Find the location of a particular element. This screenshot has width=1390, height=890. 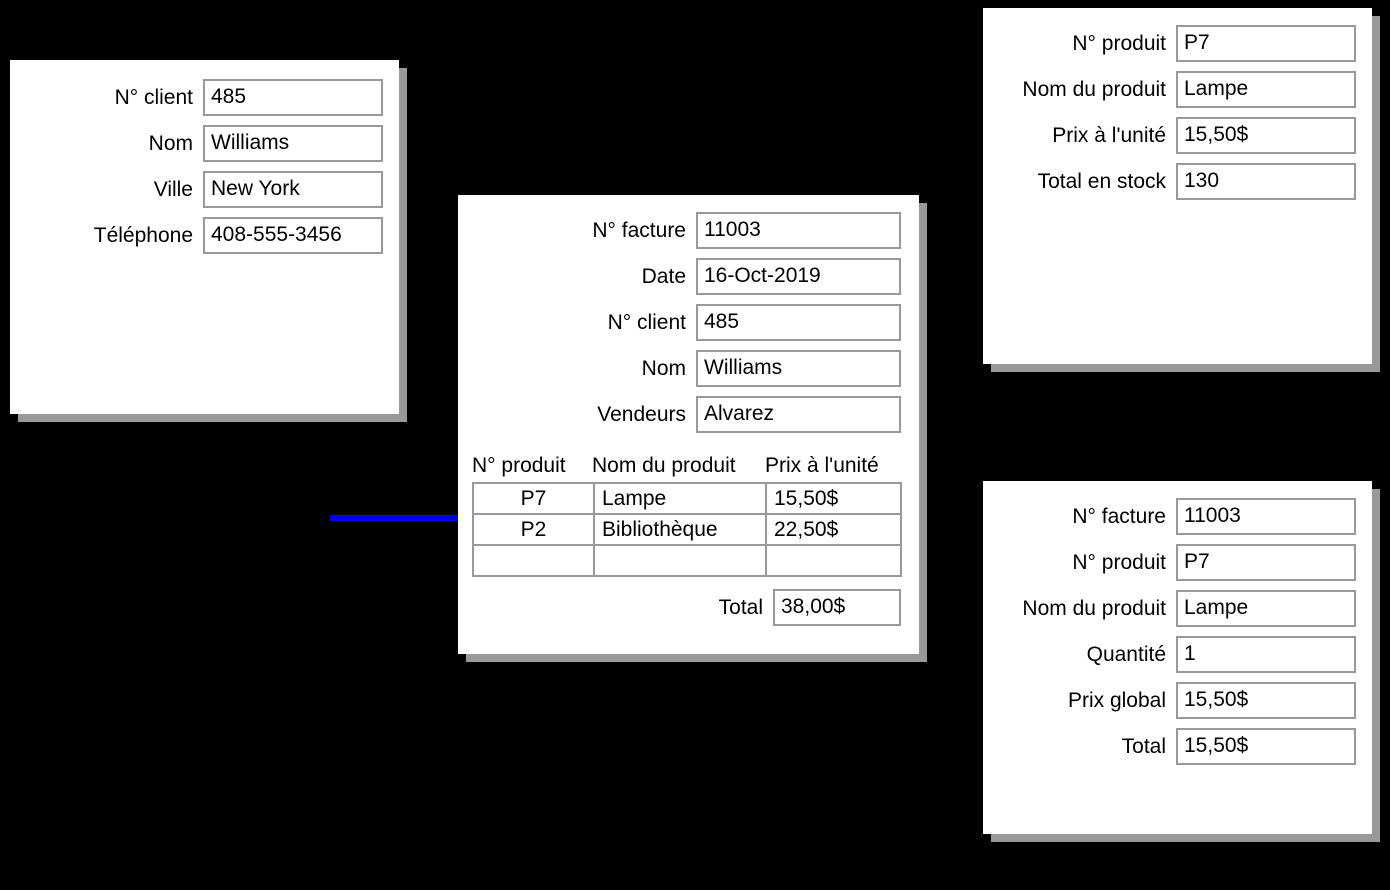

client-field-row: N° client 485 is located at coordinates (249, 97).